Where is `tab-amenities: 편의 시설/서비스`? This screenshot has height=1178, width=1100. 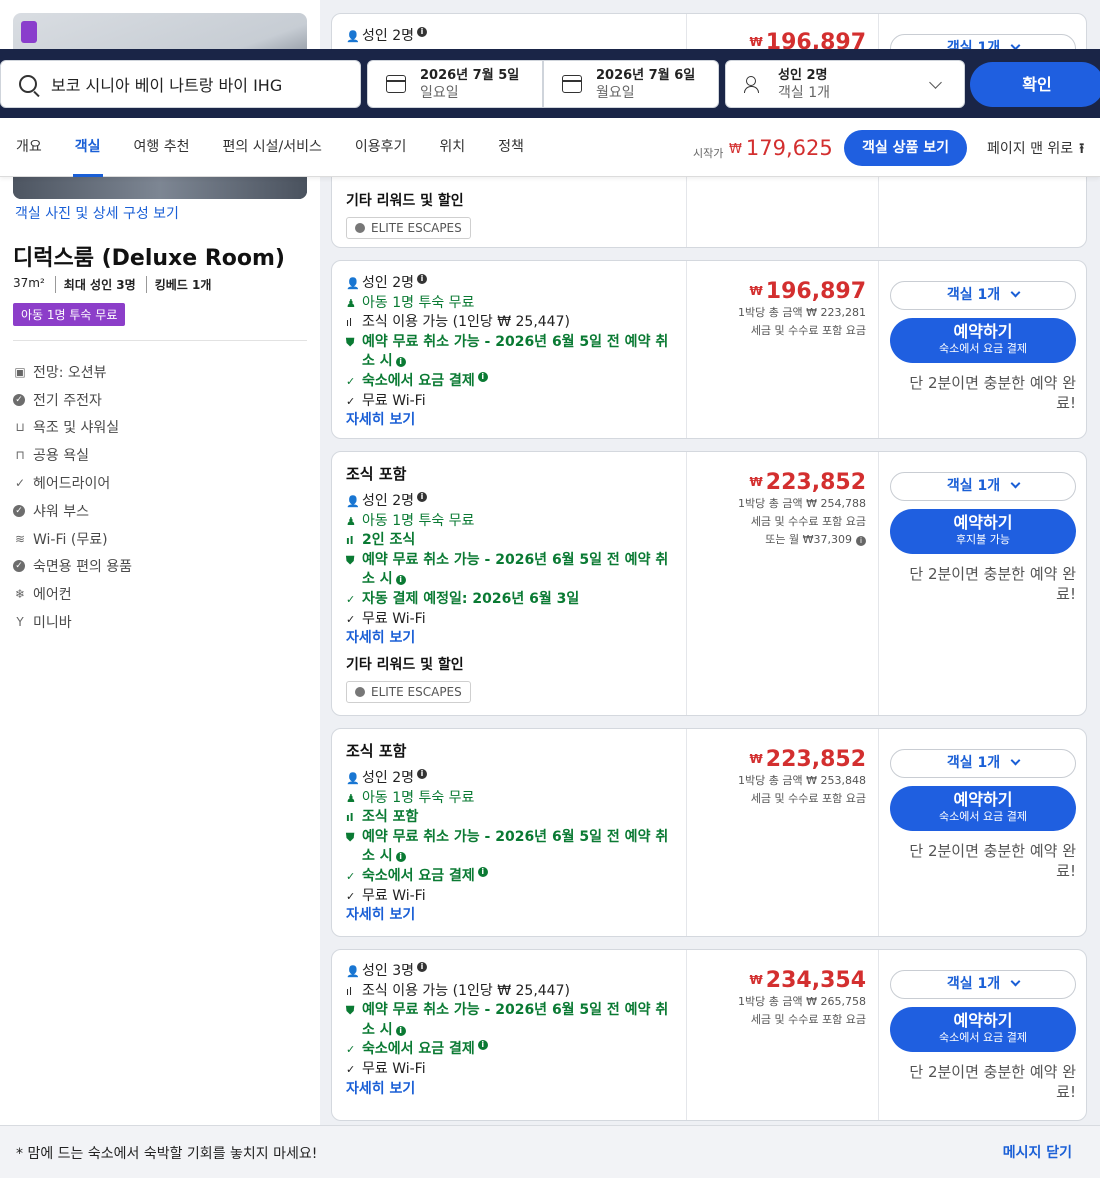 tab-amenities: 편의 시설/서비스 is located at coordinates (272, 147).